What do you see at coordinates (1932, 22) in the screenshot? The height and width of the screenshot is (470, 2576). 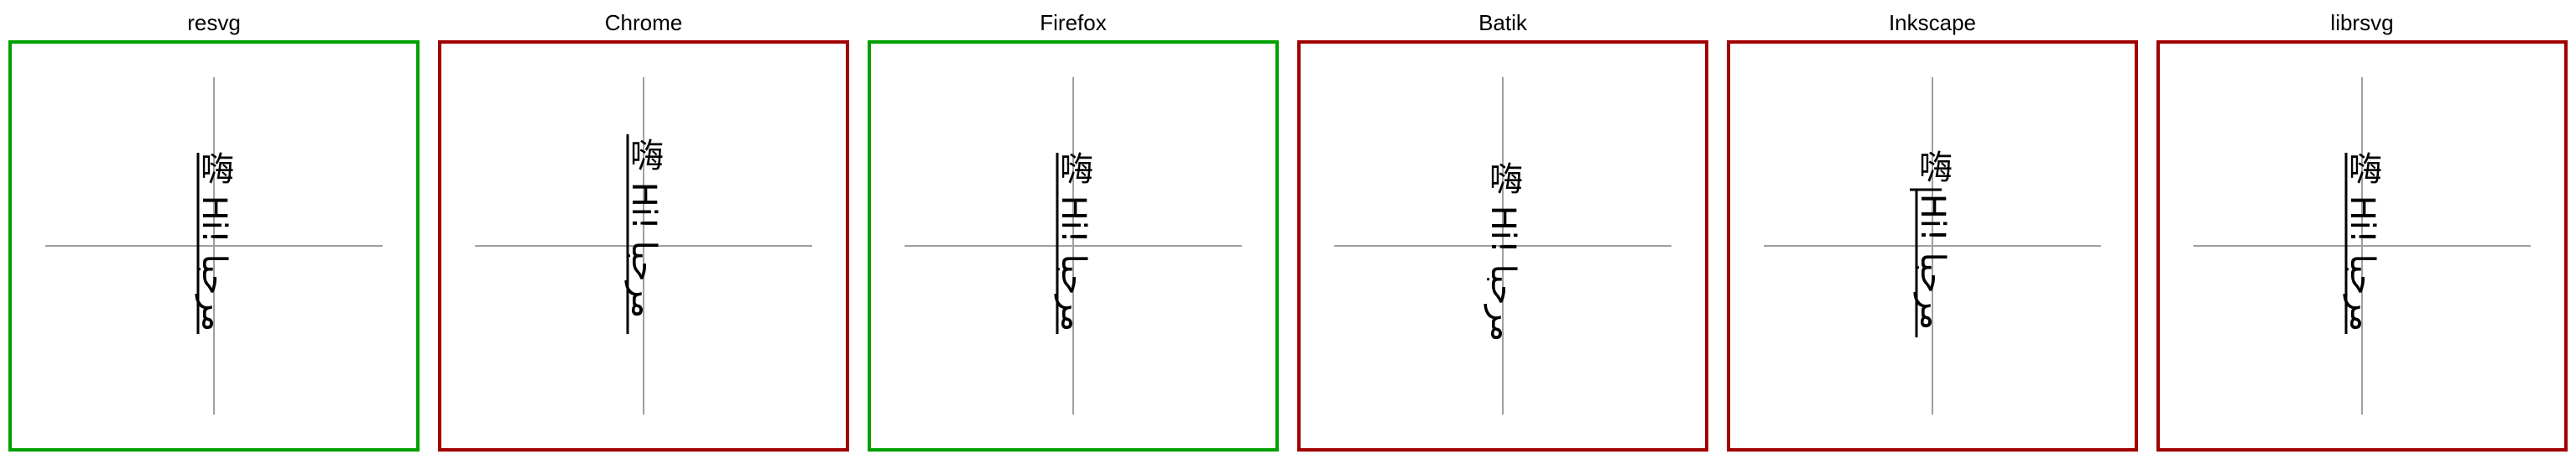 I see `renderer-title: Inkscape` at bounding box center [1932, 22].